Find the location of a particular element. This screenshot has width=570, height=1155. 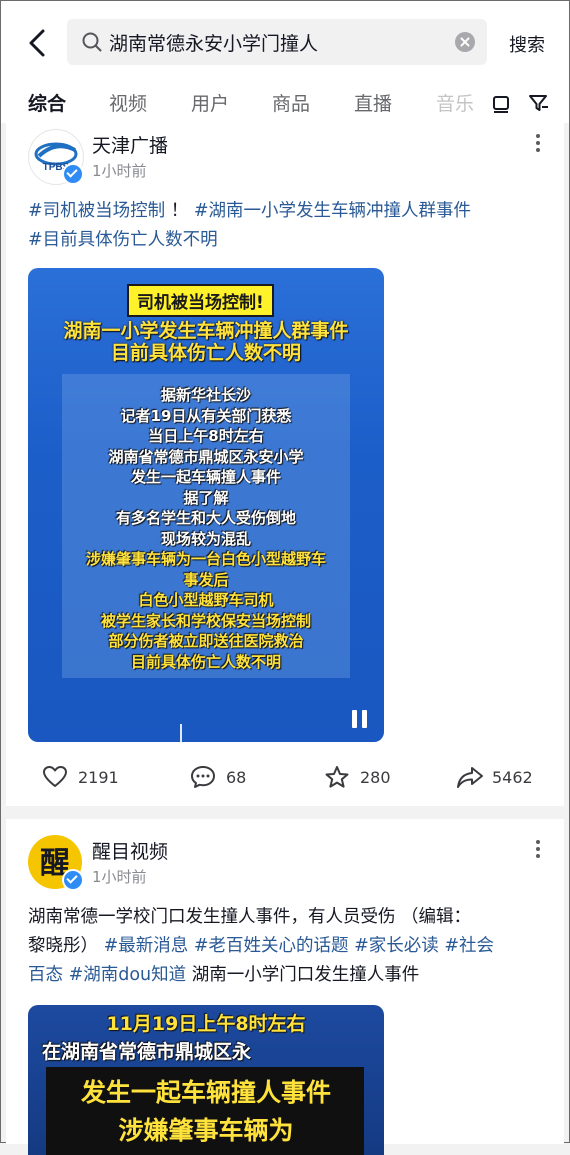

hashtag: #湖南dou知道 is located at coordinates (128, 975).